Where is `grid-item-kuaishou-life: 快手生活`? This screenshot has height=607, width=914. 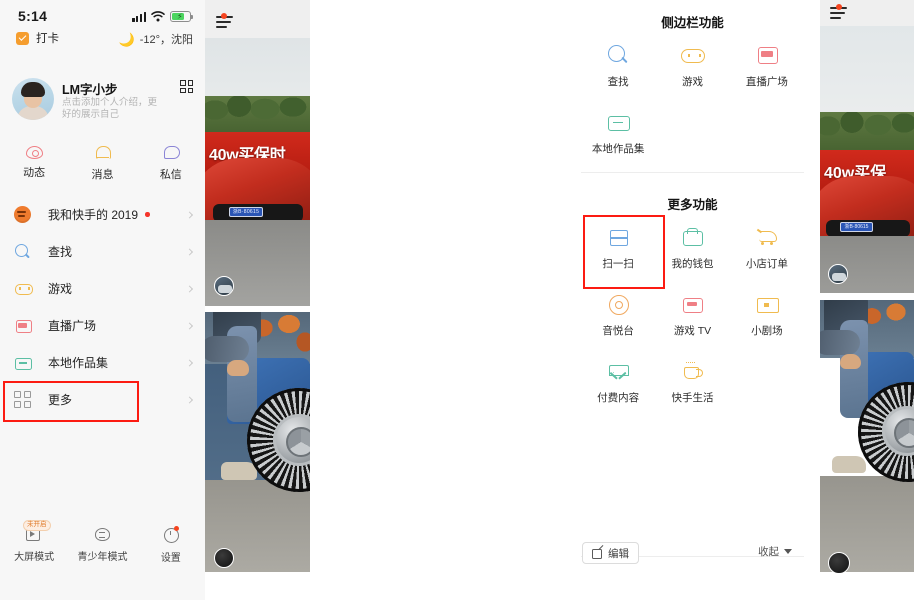 grid-item-kuaishou-life: 快手生活 is located at coordinates (692, 382).